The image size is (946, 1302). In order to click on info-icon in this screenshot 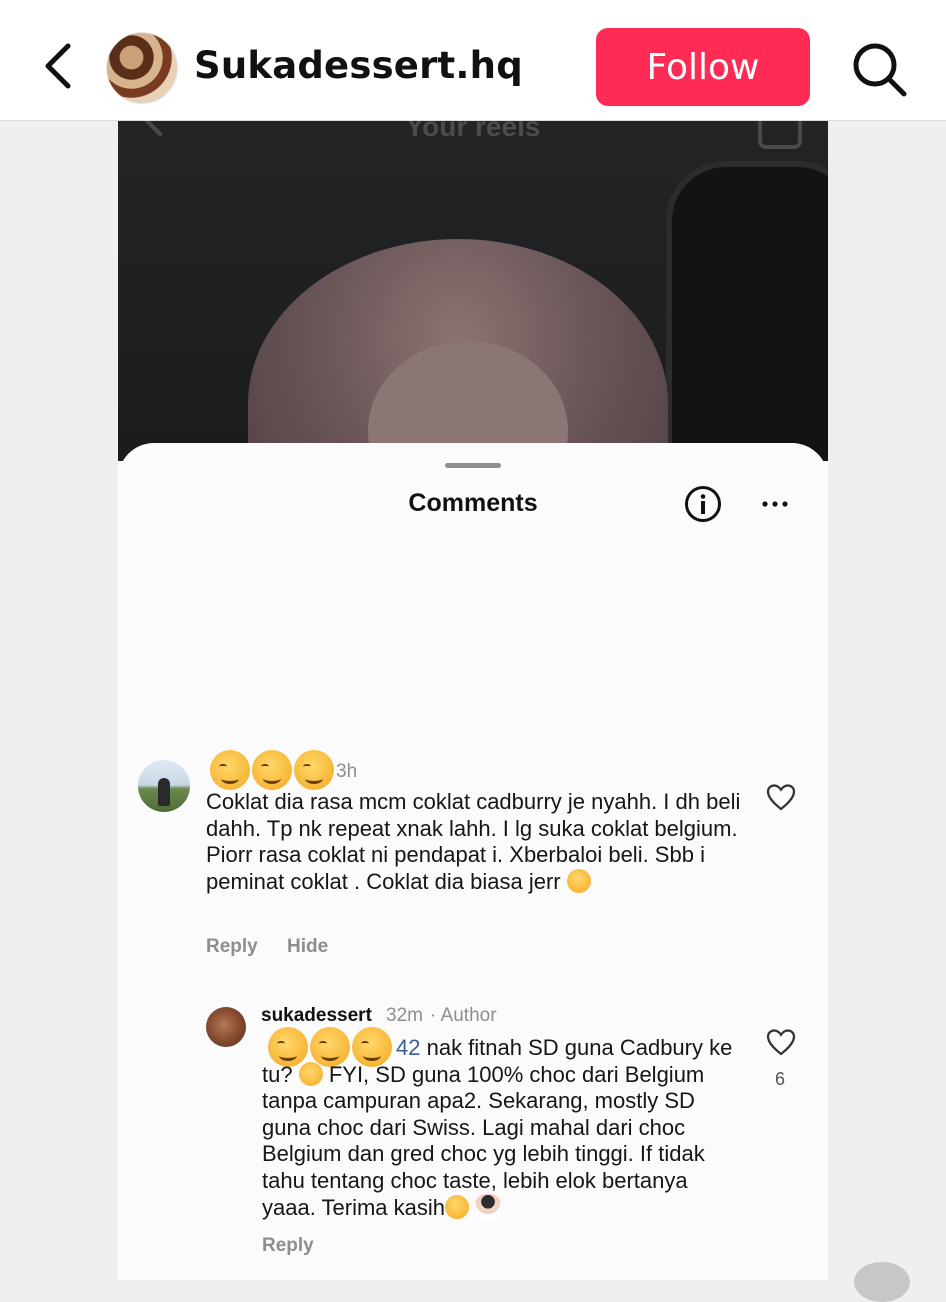, I will do `click(703, 504)`.